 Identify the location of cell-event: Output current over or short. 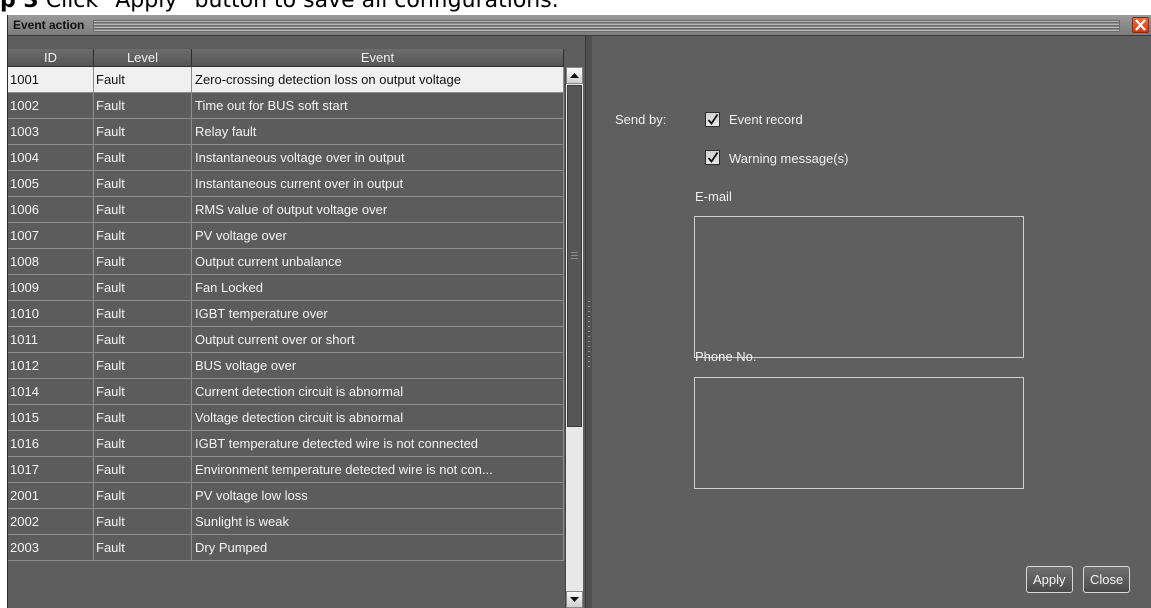
(378, 339).